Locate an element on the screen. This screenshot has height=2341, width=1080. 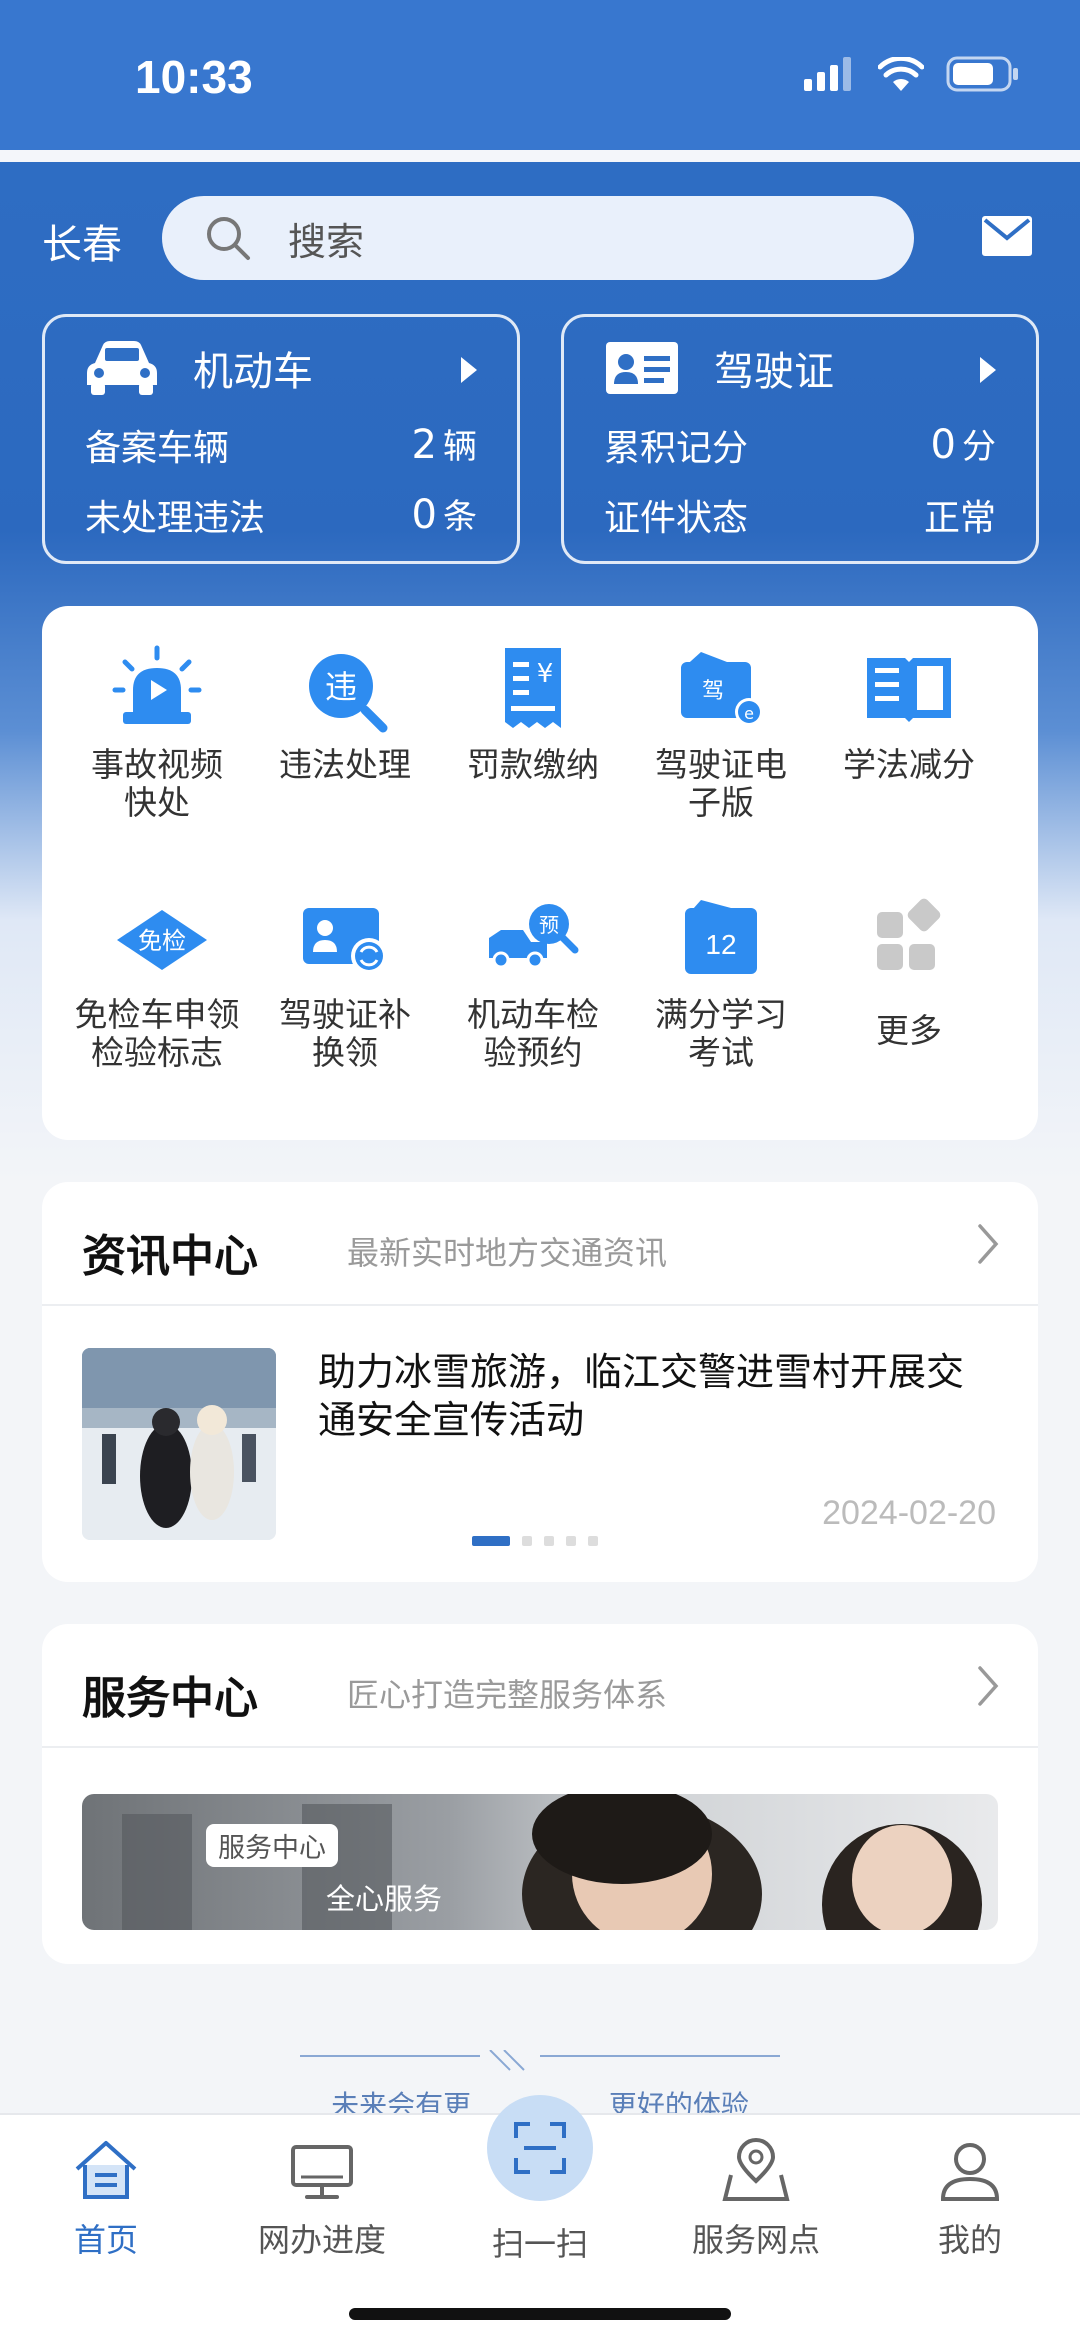
tab-home: 首页 is located at coordinates (106, 2198).